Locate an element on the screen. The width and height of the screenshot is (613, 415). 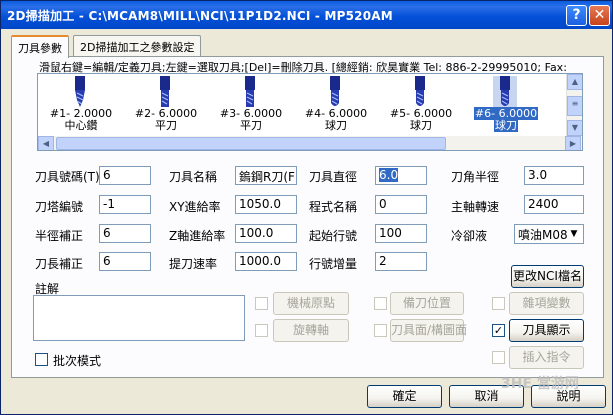
tool-label: #6- 6.0000 球刀 is located at coordinates (506, 119).